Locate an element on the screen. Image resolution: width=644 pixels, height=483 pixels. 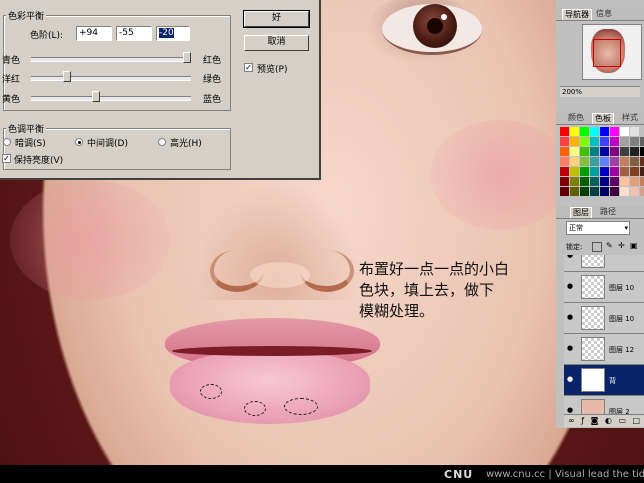
link-icon: ∞ is located at coordinates (571, 420).